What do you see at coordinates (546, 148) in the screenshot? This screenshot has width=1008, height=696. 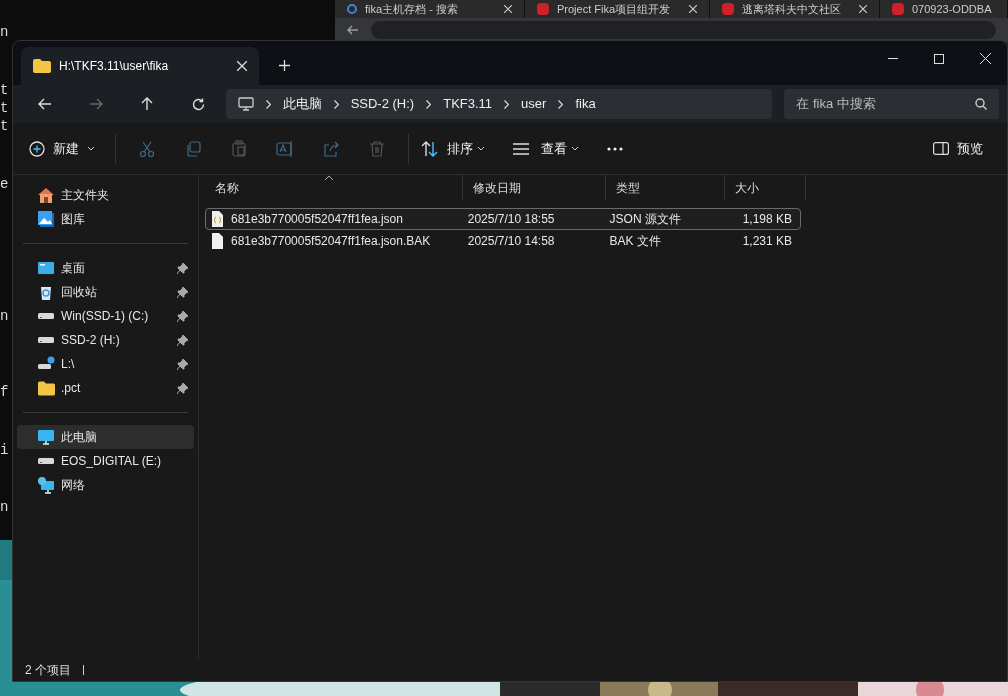 I see `view-button: 查看` at bounding box center [546, 148].